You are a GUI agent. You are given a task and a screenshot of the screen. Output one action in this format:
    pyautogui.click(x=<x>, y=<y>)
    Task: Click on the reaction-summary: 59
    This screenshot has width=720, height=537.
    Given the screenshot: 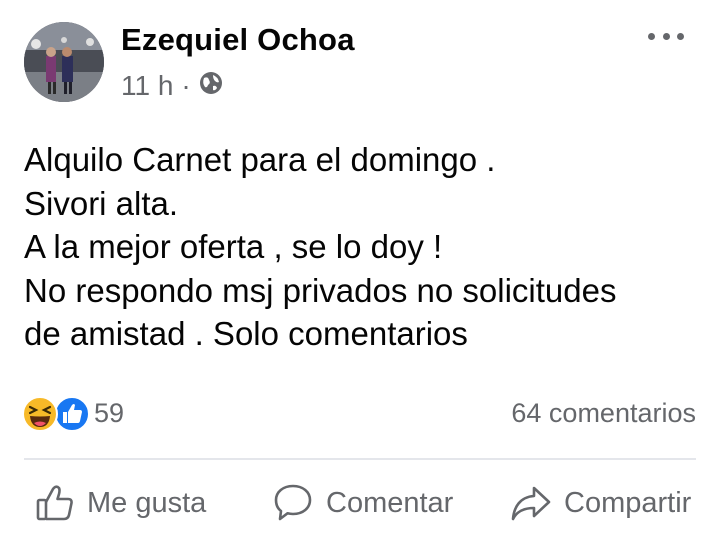 What is the action you would take?
    pyautogui.click(x=73, y=413)
    